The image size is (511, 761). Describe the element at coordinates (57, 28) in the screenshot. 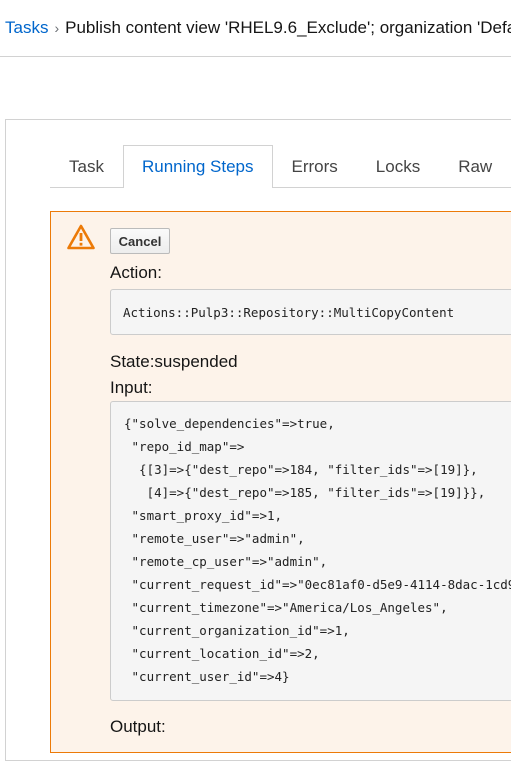

I see `chevron-right-icon: ›` at that location.